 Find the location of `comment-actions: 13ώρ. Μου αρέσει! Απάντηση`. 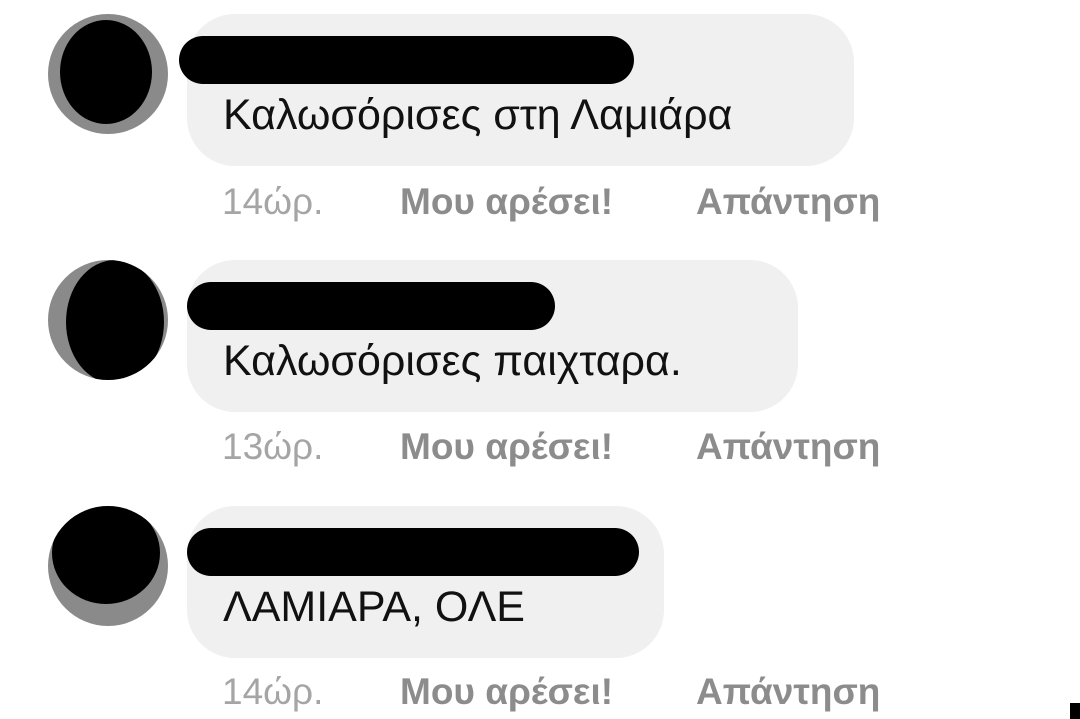

comment-actions: 13ώρ. Μου αρέσει! Απάντηση is located at coordinates (551, 446).